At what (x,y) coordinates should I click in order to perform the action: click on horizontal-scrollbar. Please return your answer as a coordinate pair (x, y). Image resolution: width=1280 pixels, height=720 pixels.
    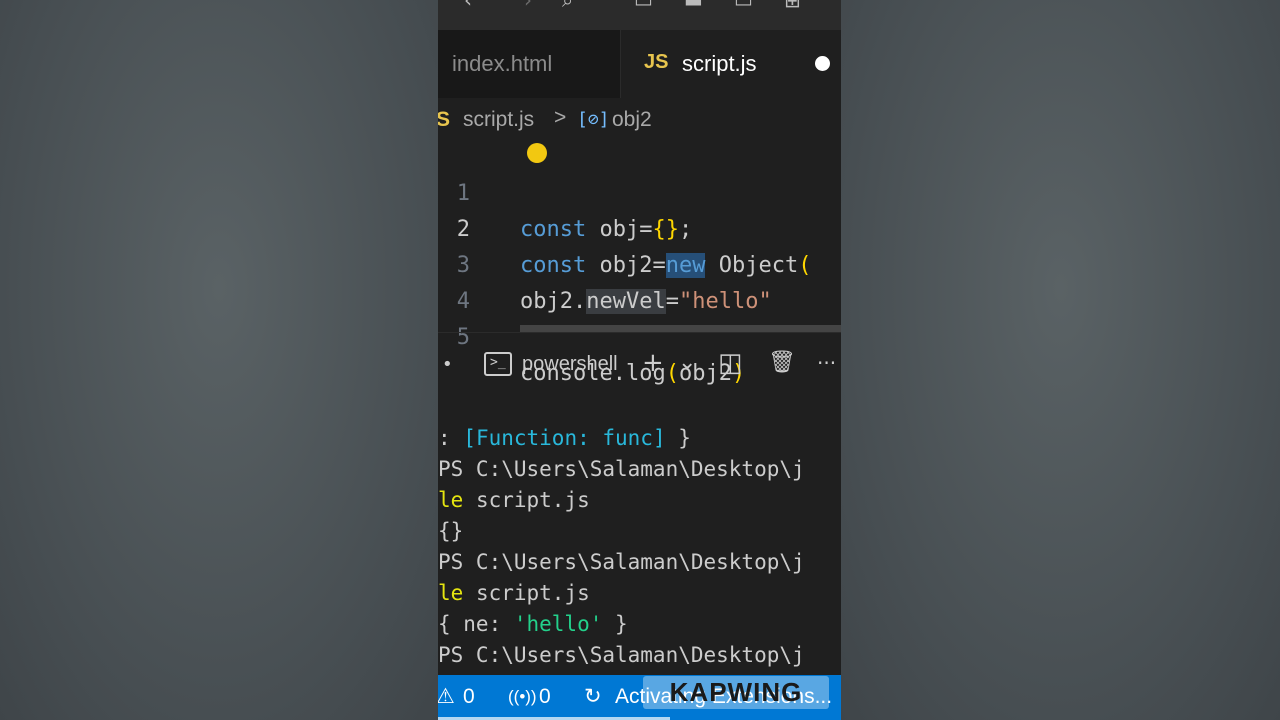
    Looking at the image, I should click on (680, 328).